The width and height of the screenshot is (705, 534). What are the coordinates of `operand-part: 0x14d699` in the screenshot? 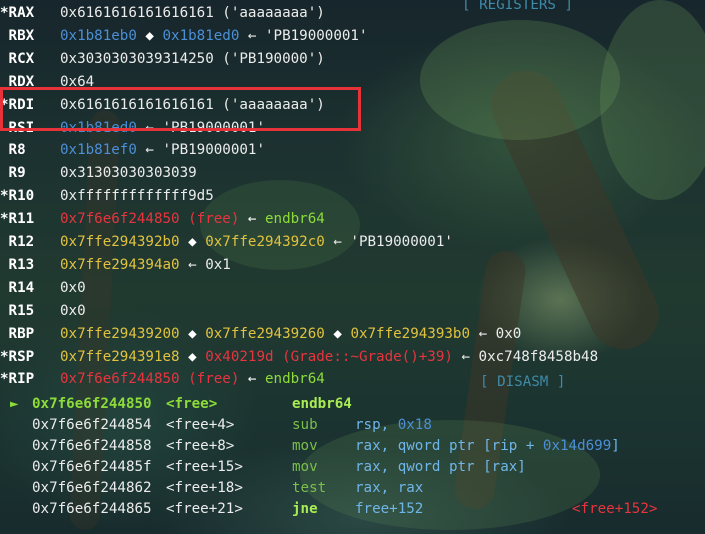 It's located at (577, 446).